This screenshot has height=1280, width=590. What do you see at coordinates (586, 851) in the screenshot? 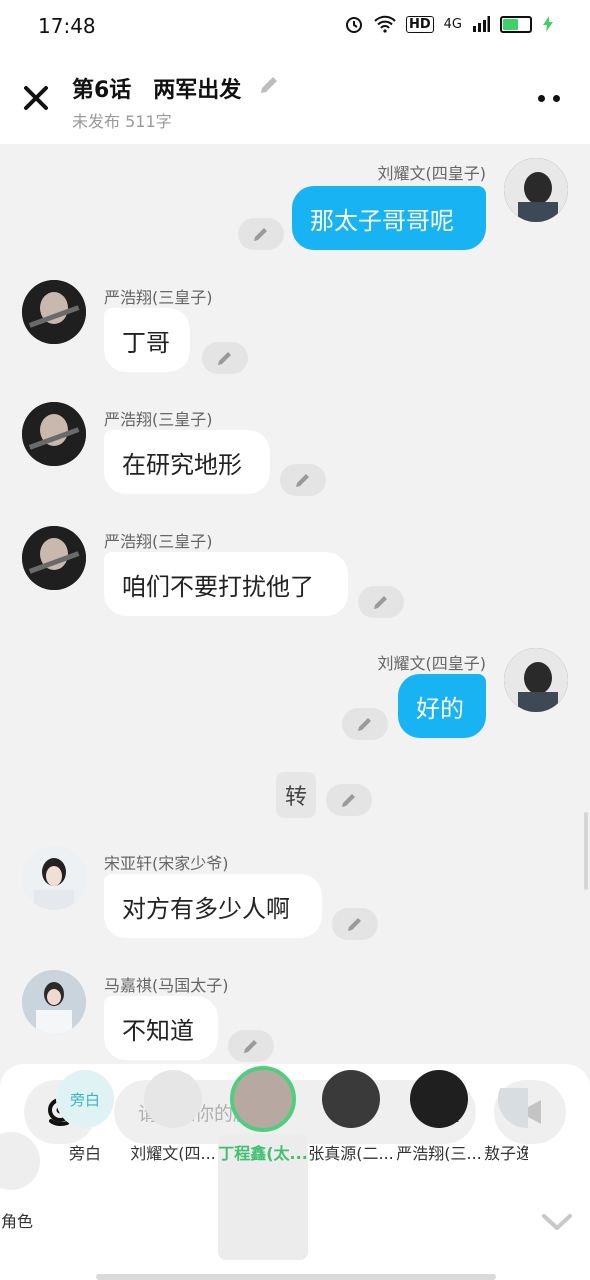
I see `scrollbar` at bounding box center [586, 851].